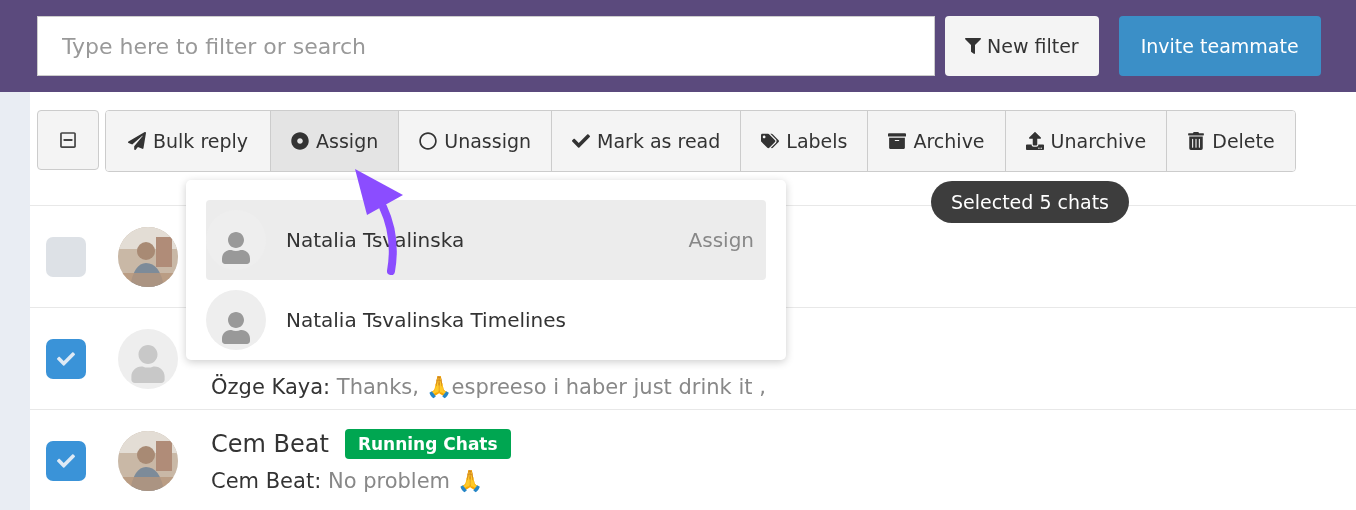 The image size is (1356, 510). Describe the element at coordinates (334, 141) in the screenshot. I see `toolbar-button: Assign` at that location.